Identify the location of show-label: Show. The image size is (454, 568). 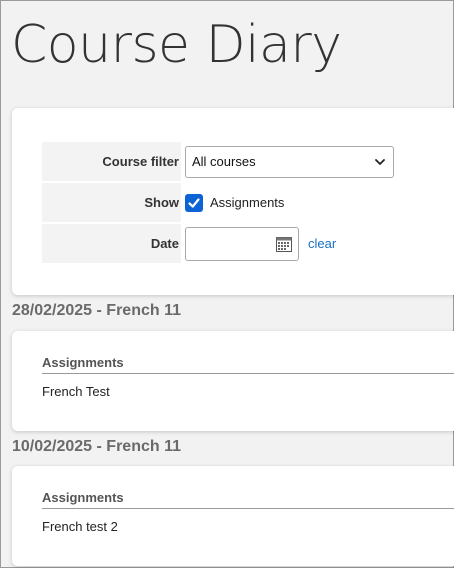
(111, 202).